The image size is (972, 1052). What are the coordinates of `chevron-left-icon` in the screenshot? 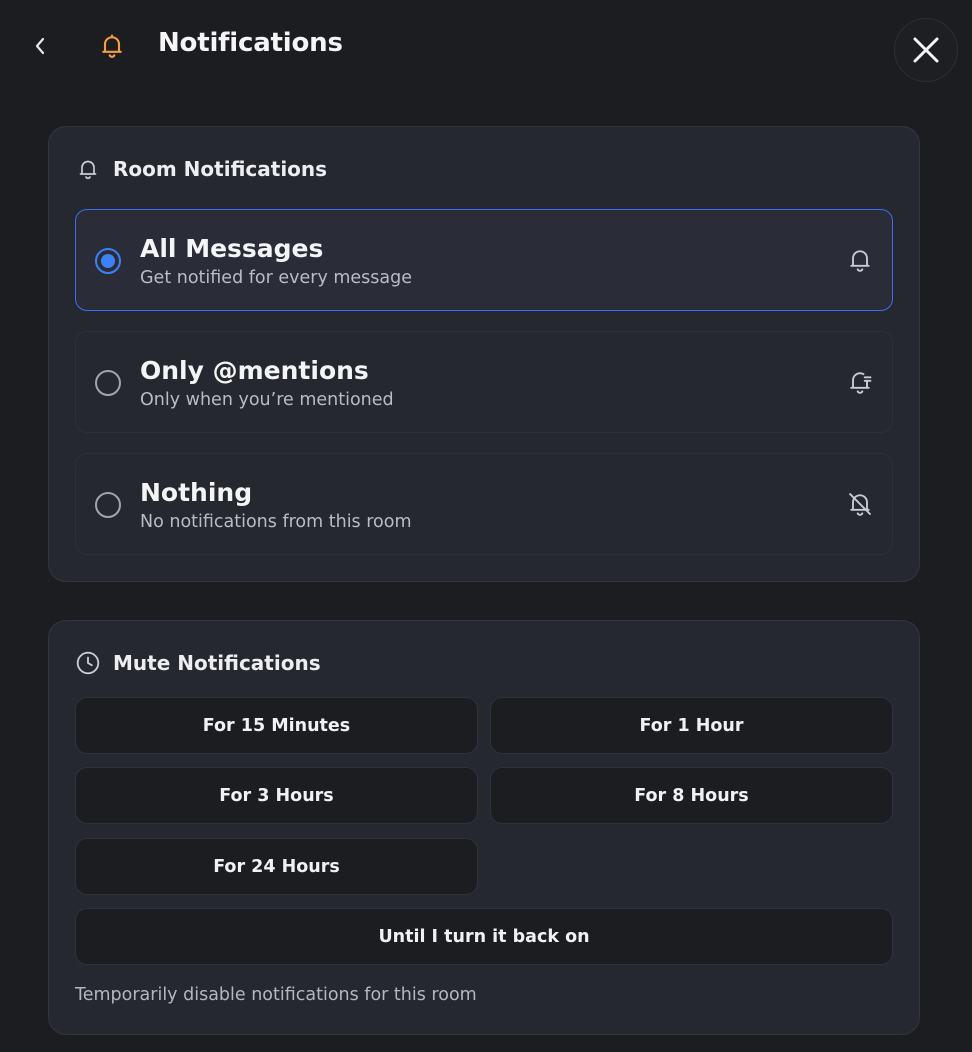 It's located at (40, 46).